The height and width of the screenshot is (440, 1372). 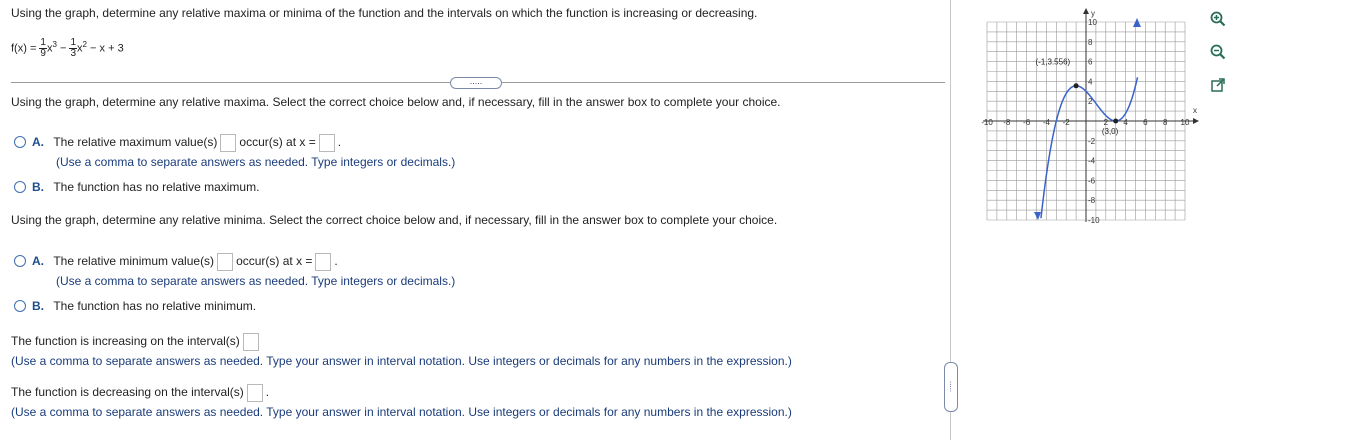 I want to click on y-tick-label: -4, so click(x=1092, y=161).